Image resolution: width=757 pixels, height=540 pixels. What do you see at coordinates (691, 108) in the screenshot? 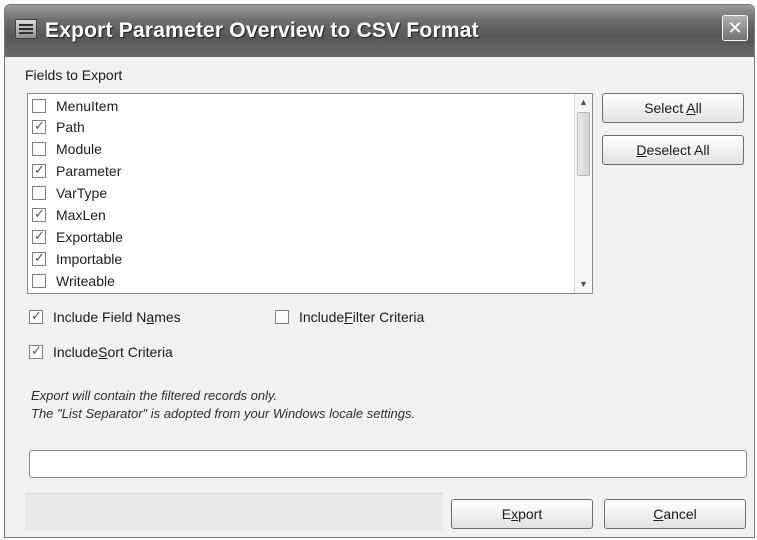
I see `select-all-mnemonic: A` at bounding box center [691, 108].